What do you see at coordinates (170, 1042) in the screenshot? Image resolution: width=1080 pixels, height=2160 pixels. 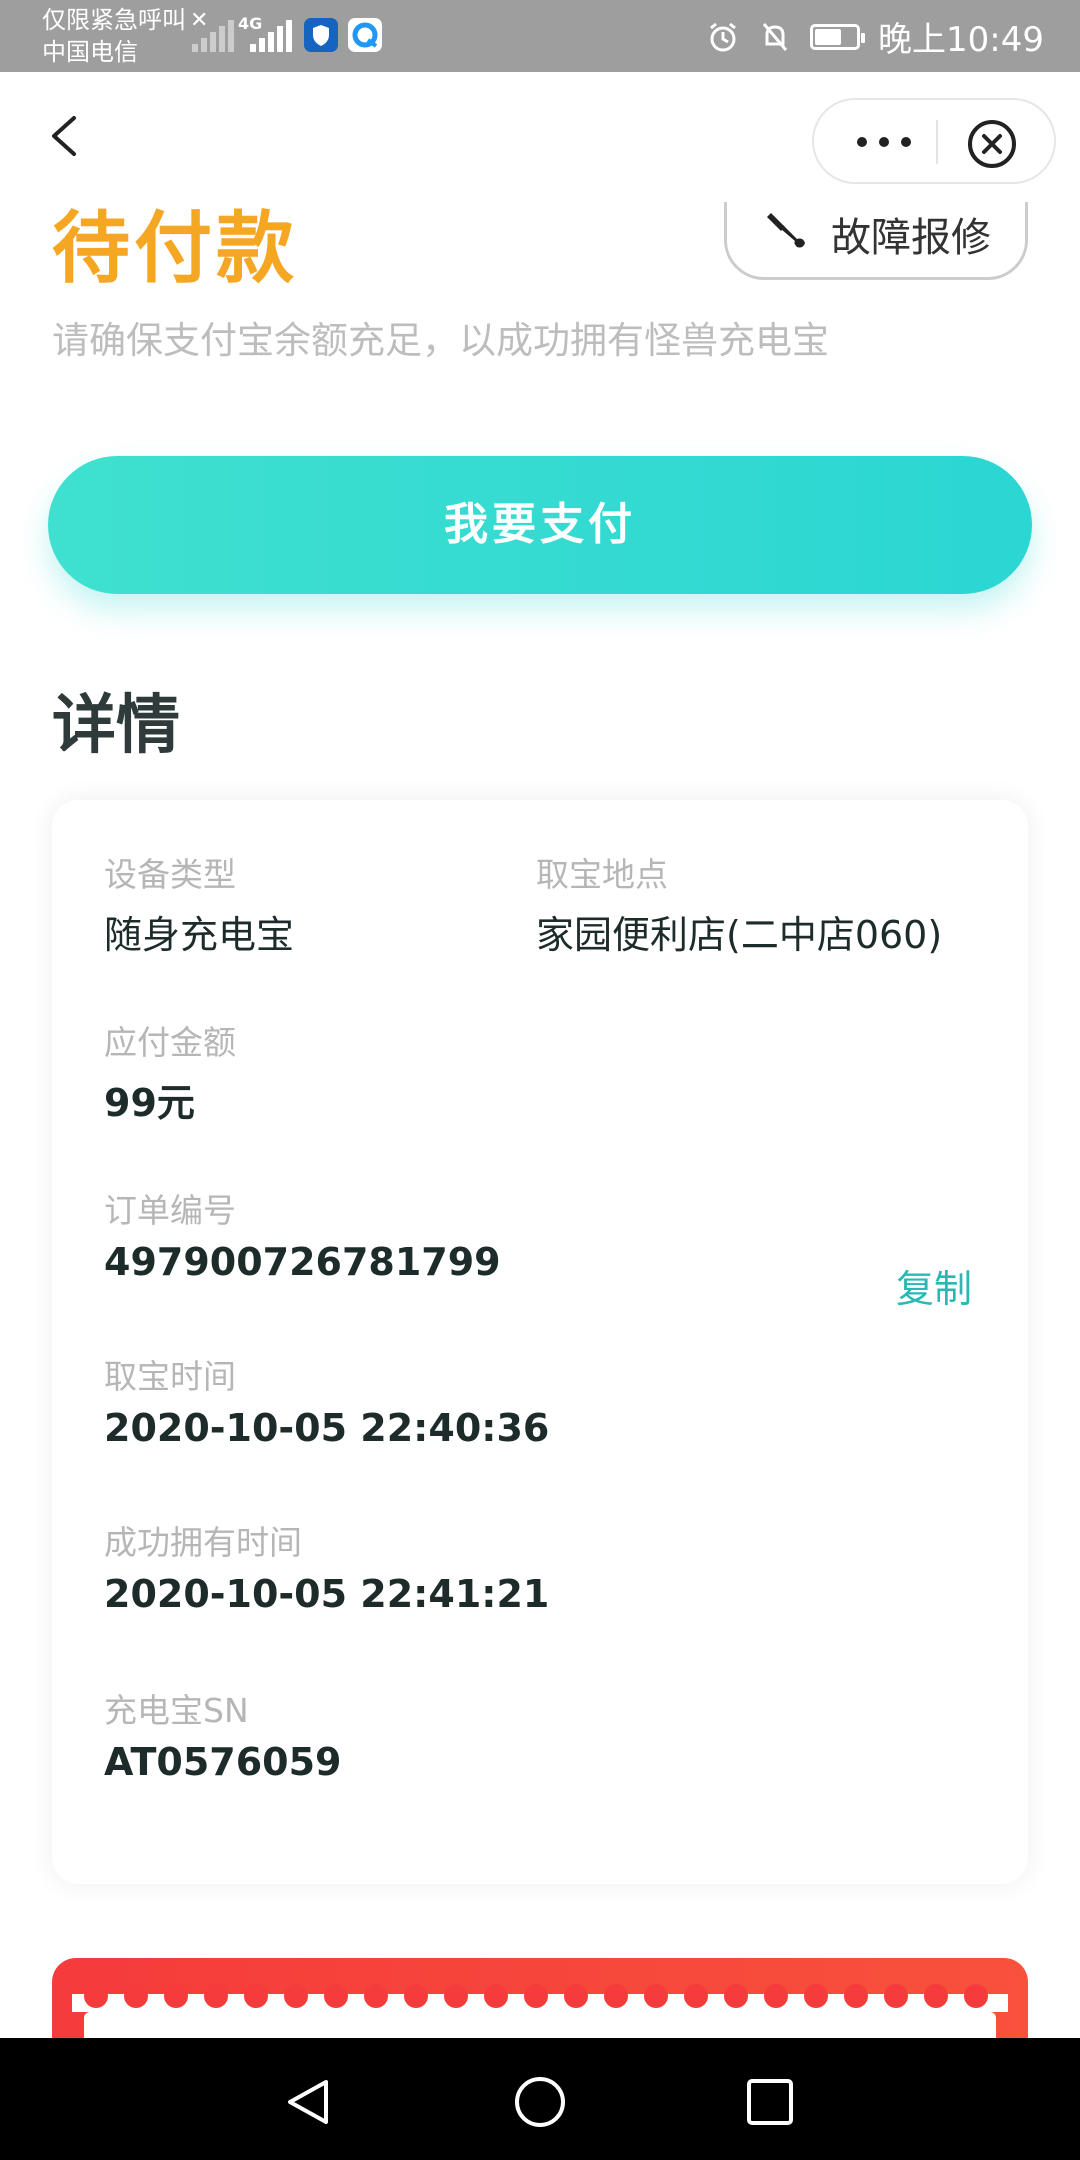 I see `amount-label: 应付金额` at bounding box center [170, 1042].